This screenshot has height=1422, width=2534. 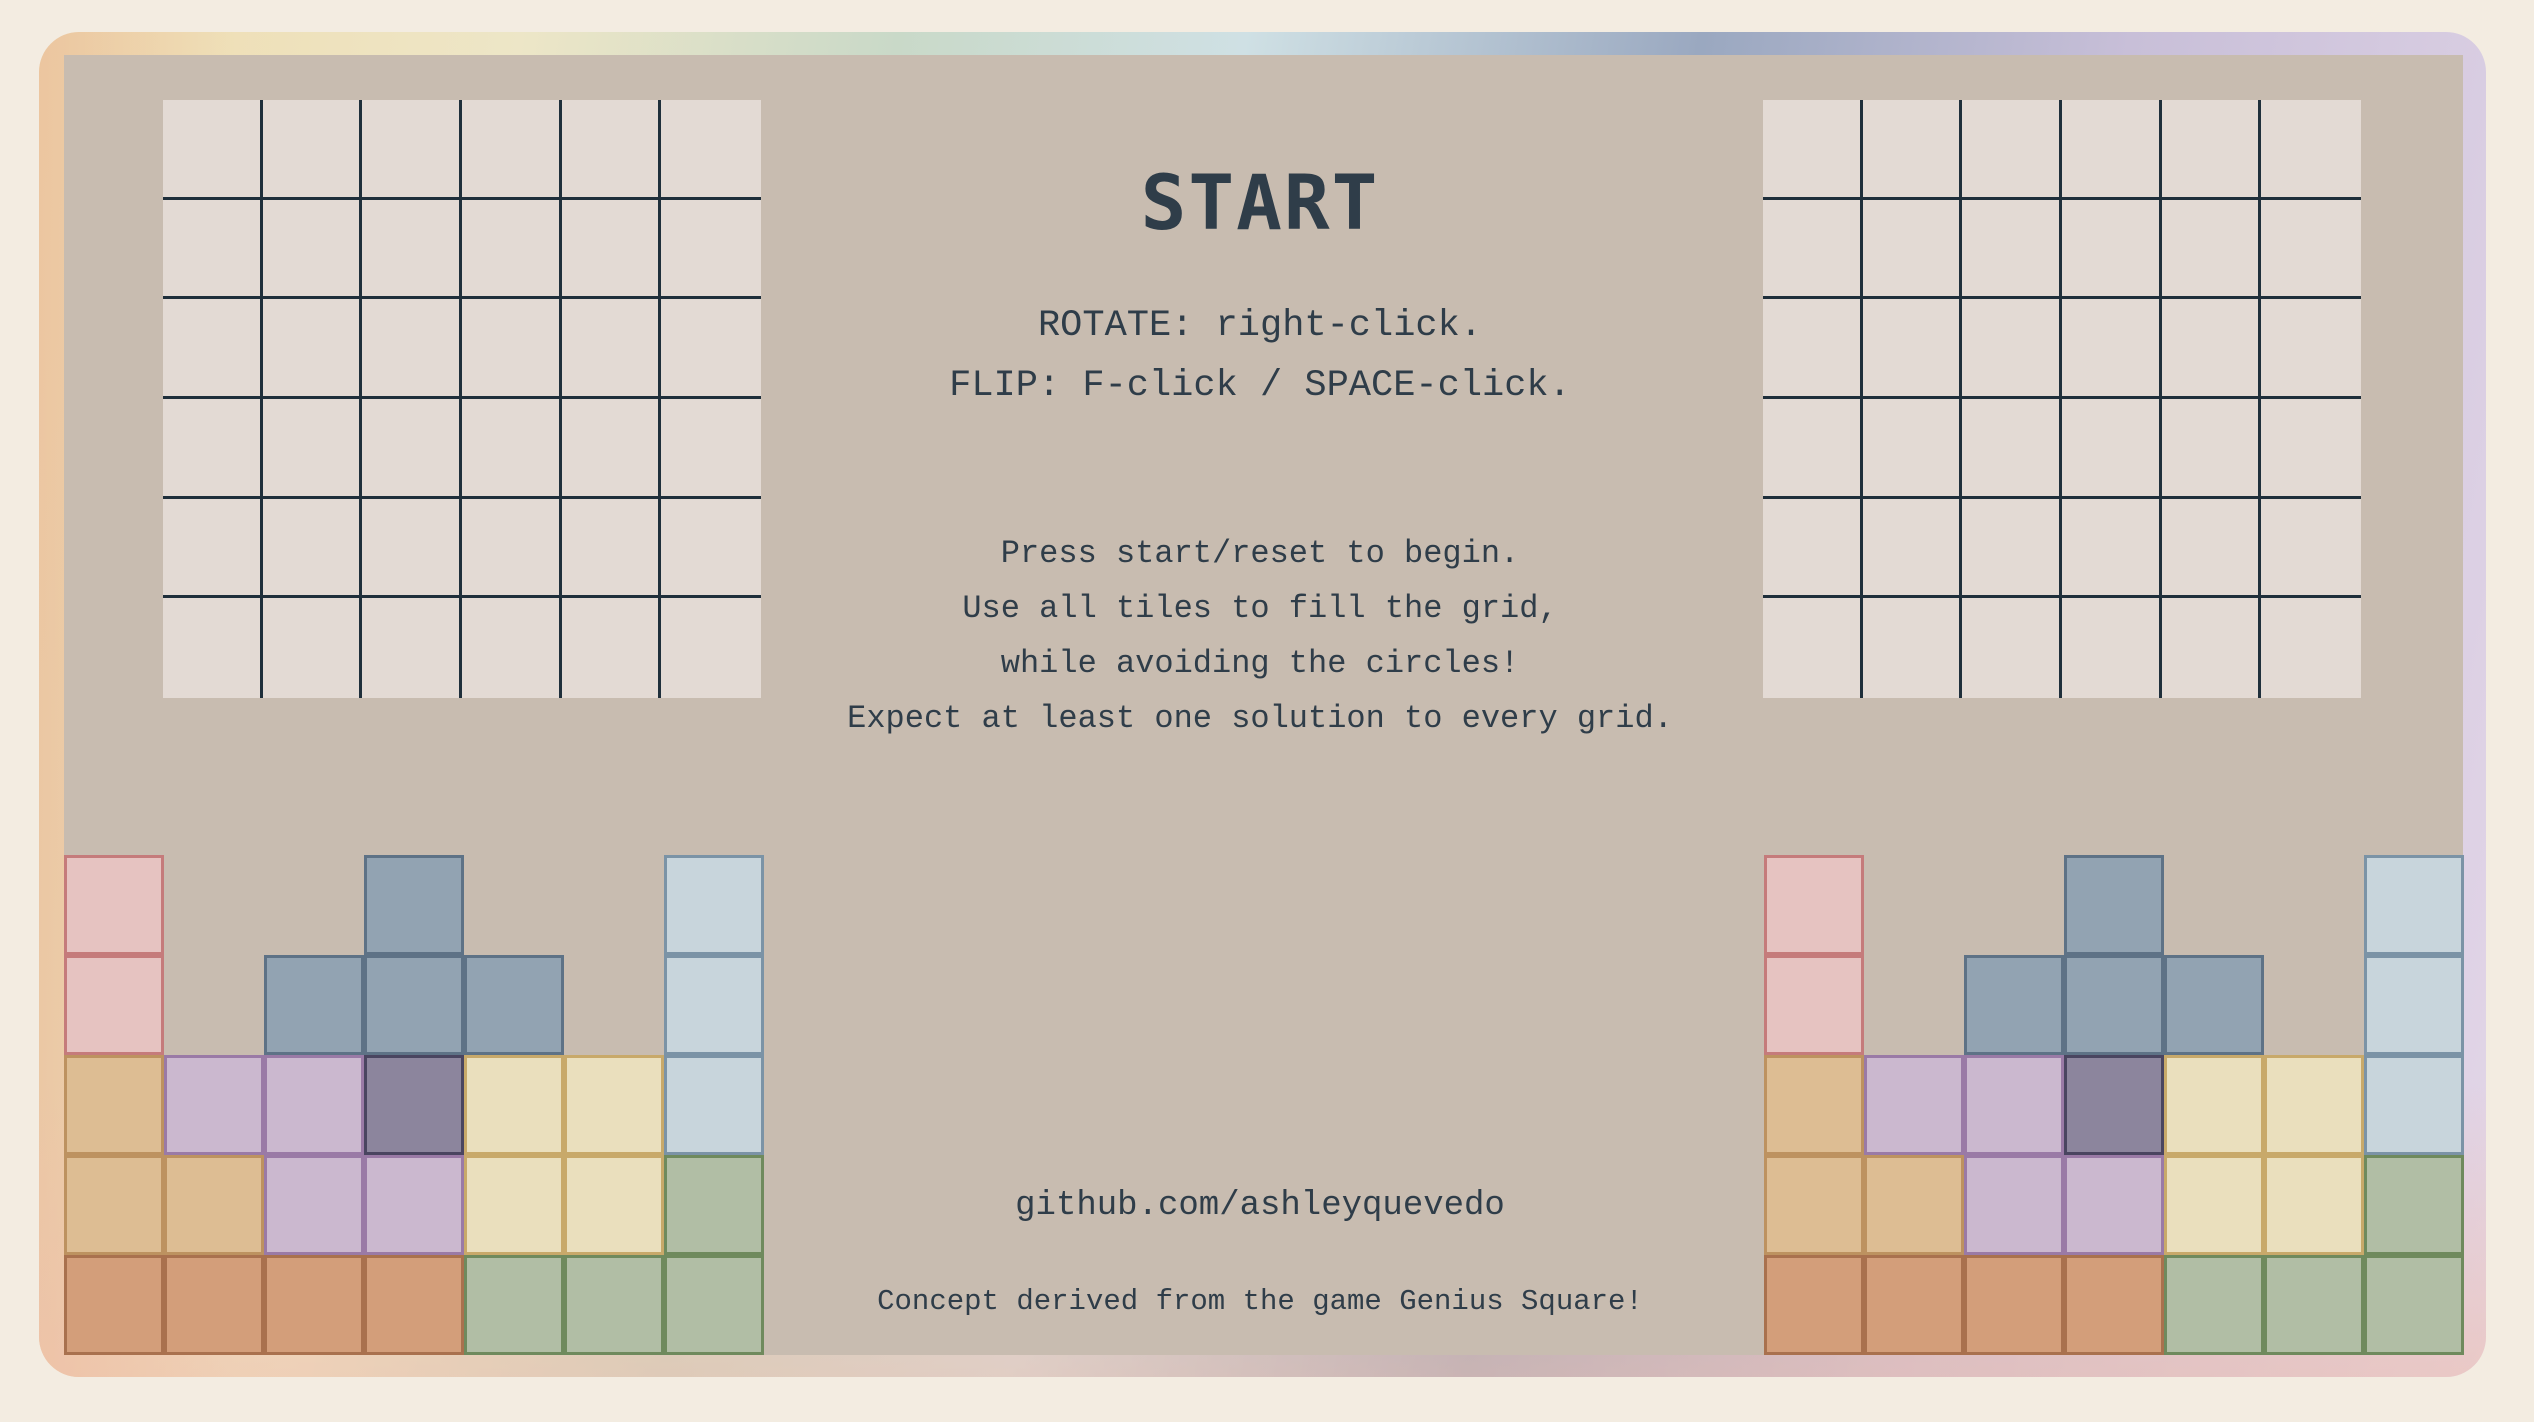 I want to click on puzzle-grid-left, so click(x=462, y=399).